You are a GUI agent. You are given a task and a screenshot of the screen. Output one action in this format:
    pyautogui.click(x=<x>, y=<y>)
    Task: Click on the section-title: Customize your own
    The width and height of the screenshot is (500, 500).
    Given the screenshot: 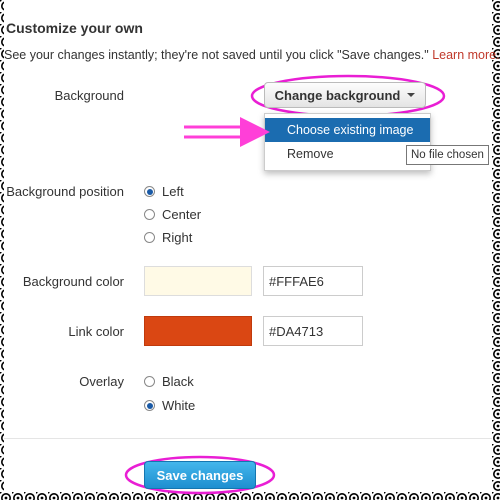 What is the action you would take?
    pyautogui.click(x=74, y=28)
    